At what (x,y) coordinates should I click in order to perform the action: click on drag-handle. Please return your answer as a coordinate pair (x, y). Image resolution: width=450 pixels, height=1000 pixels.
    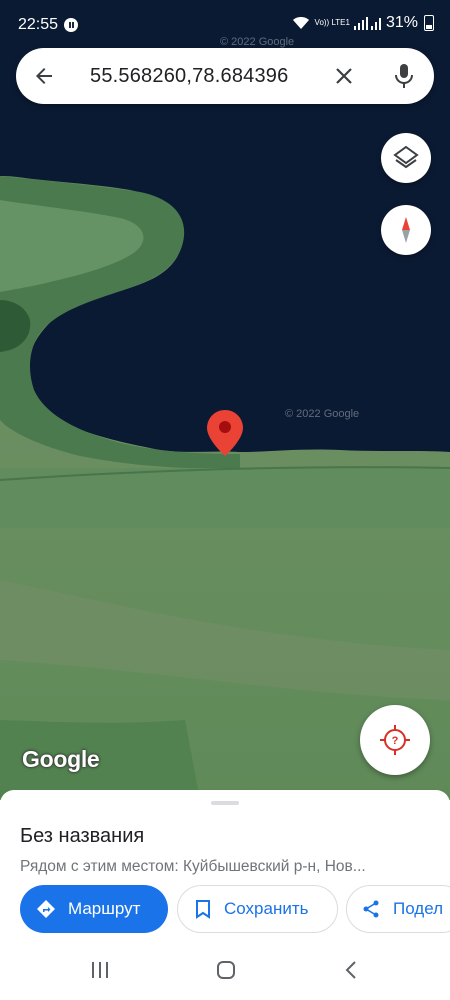
    Looking at the image, I should click on (225, 803).